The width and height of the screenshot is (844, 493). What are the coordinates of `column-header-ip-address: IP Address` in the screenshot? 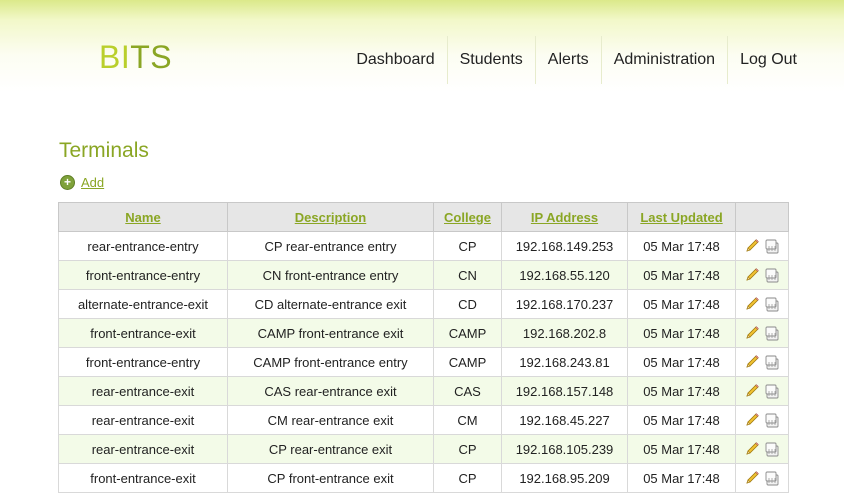 It's located at (564, 217).